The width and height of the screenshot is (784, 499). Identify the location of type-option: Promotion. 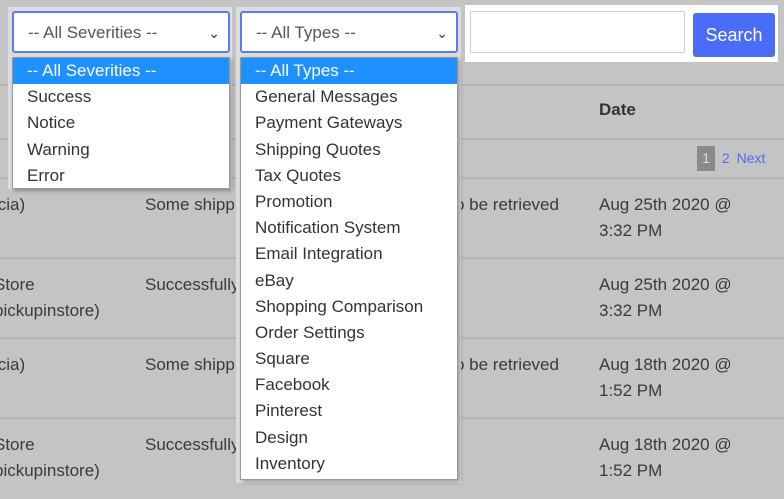
(349, 202).